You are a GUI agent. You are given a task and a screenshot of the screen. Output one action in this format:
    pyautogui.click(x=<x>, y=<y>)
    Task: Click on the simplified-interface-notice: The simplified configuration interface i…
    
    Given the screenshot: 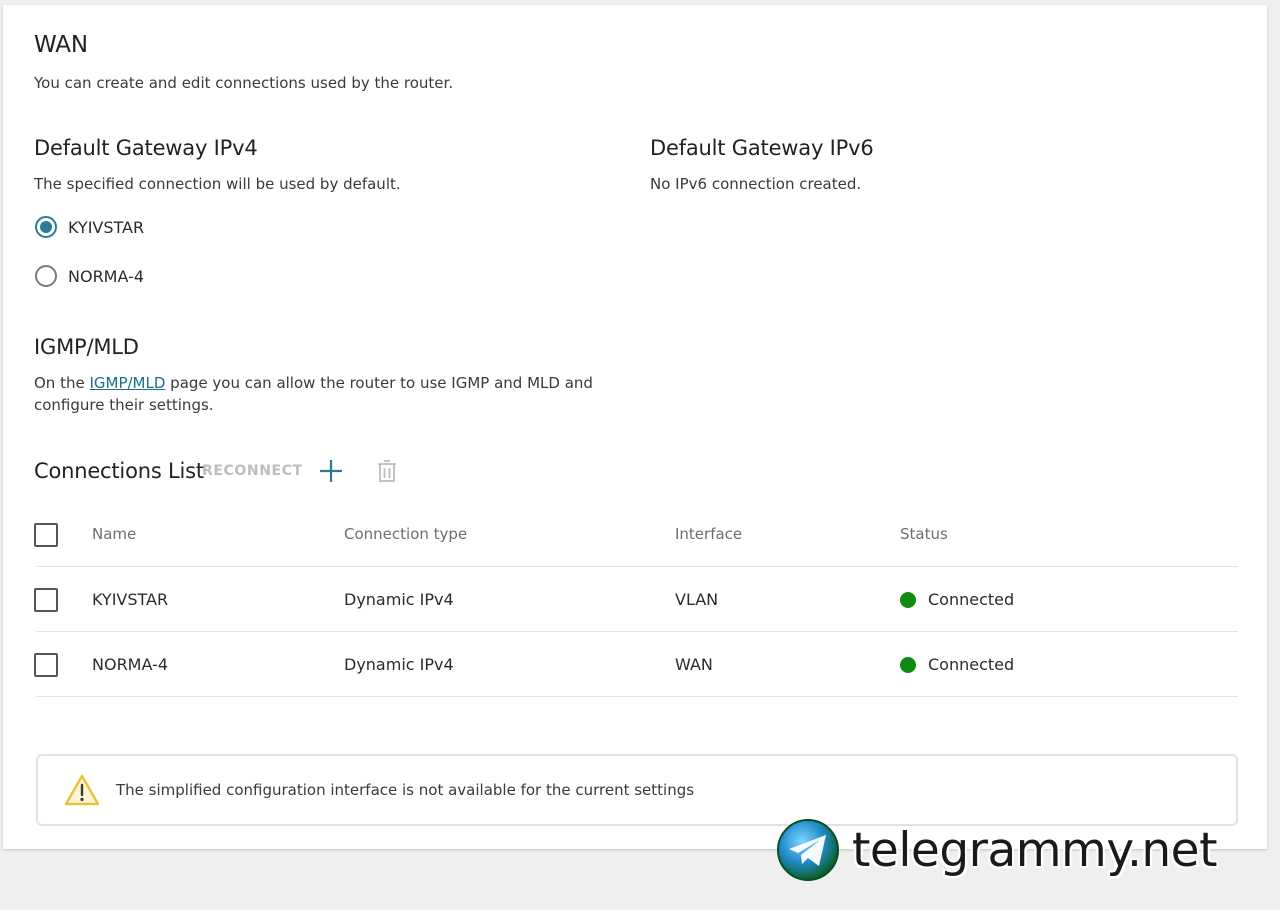 What is the action you would take?
    pyautogui.click(x=637, y=790)
    